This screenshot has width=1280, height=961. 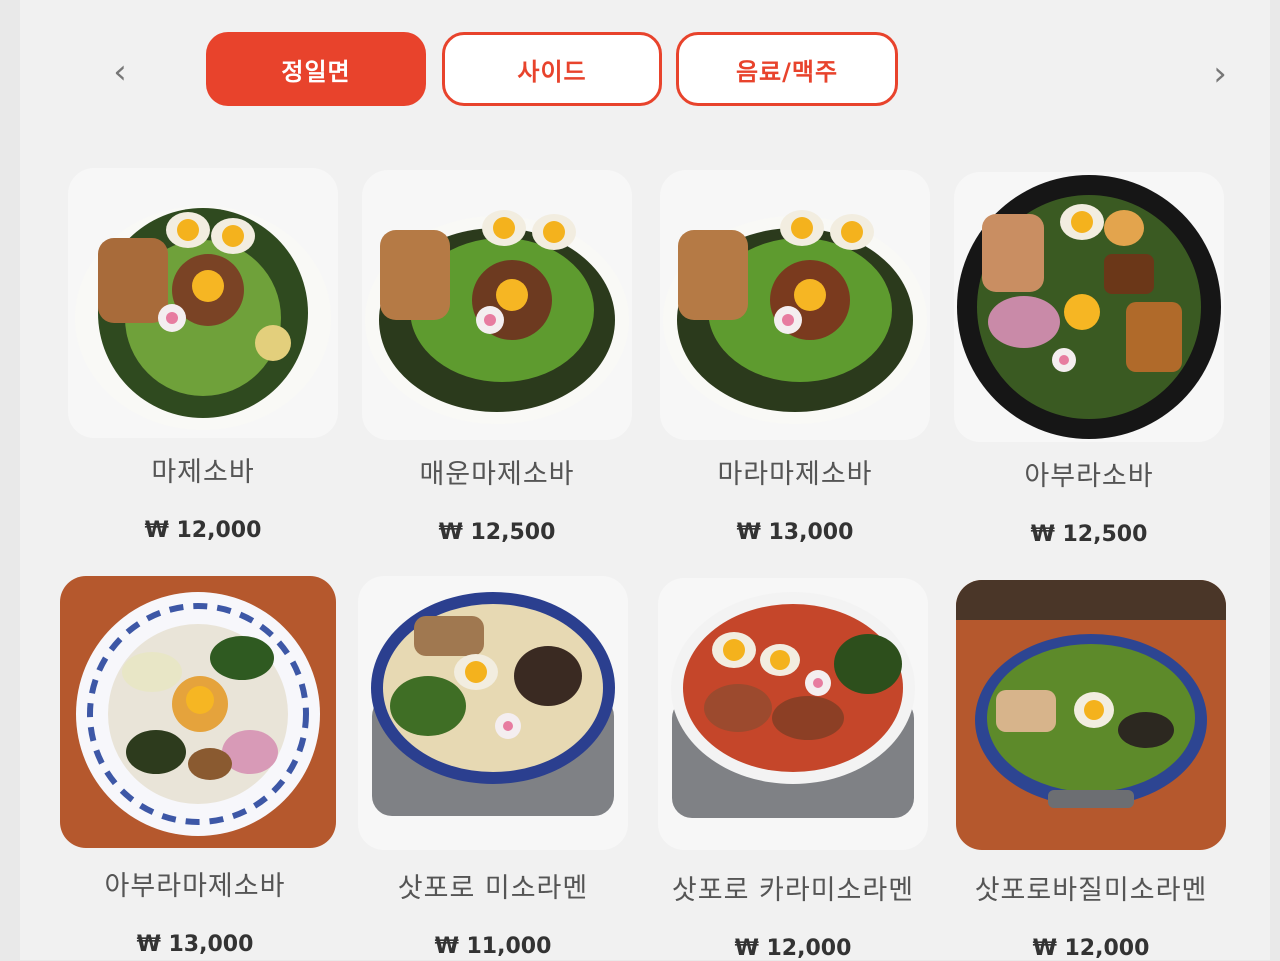 What do you see at coordinates (1091, 890) in the screenshot?
I see `menu-item-name: 삿포로바질미소라멘` at bounding box center [1091, 890].